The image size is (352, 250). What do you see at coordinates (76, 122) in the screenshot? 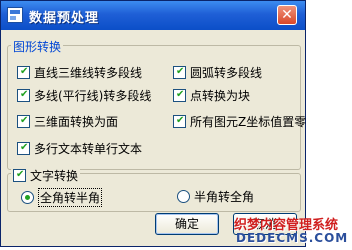
I see `checkbox-label: 三维面转换为面` at bounding box center [76, 122].